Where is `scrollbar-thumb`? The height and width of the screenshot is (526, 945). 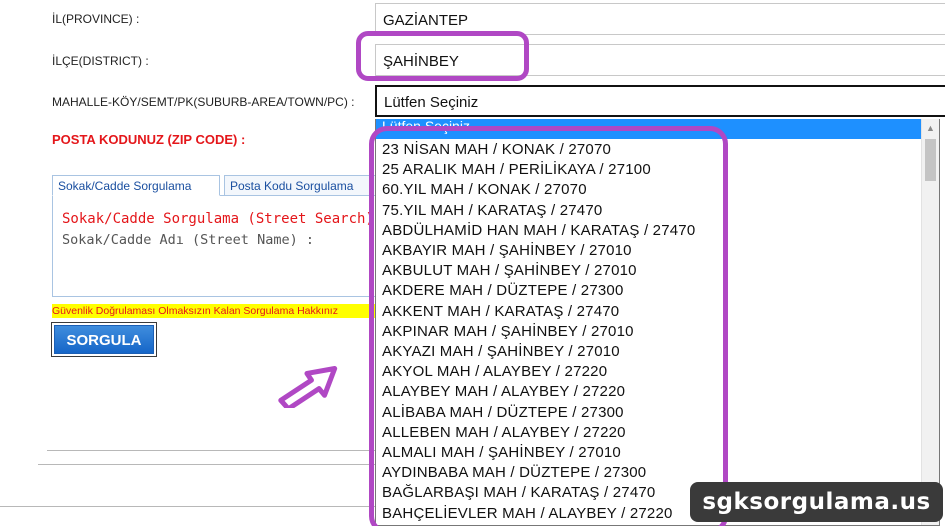
scrollbar-thumb is located at coordinates (930, 160).